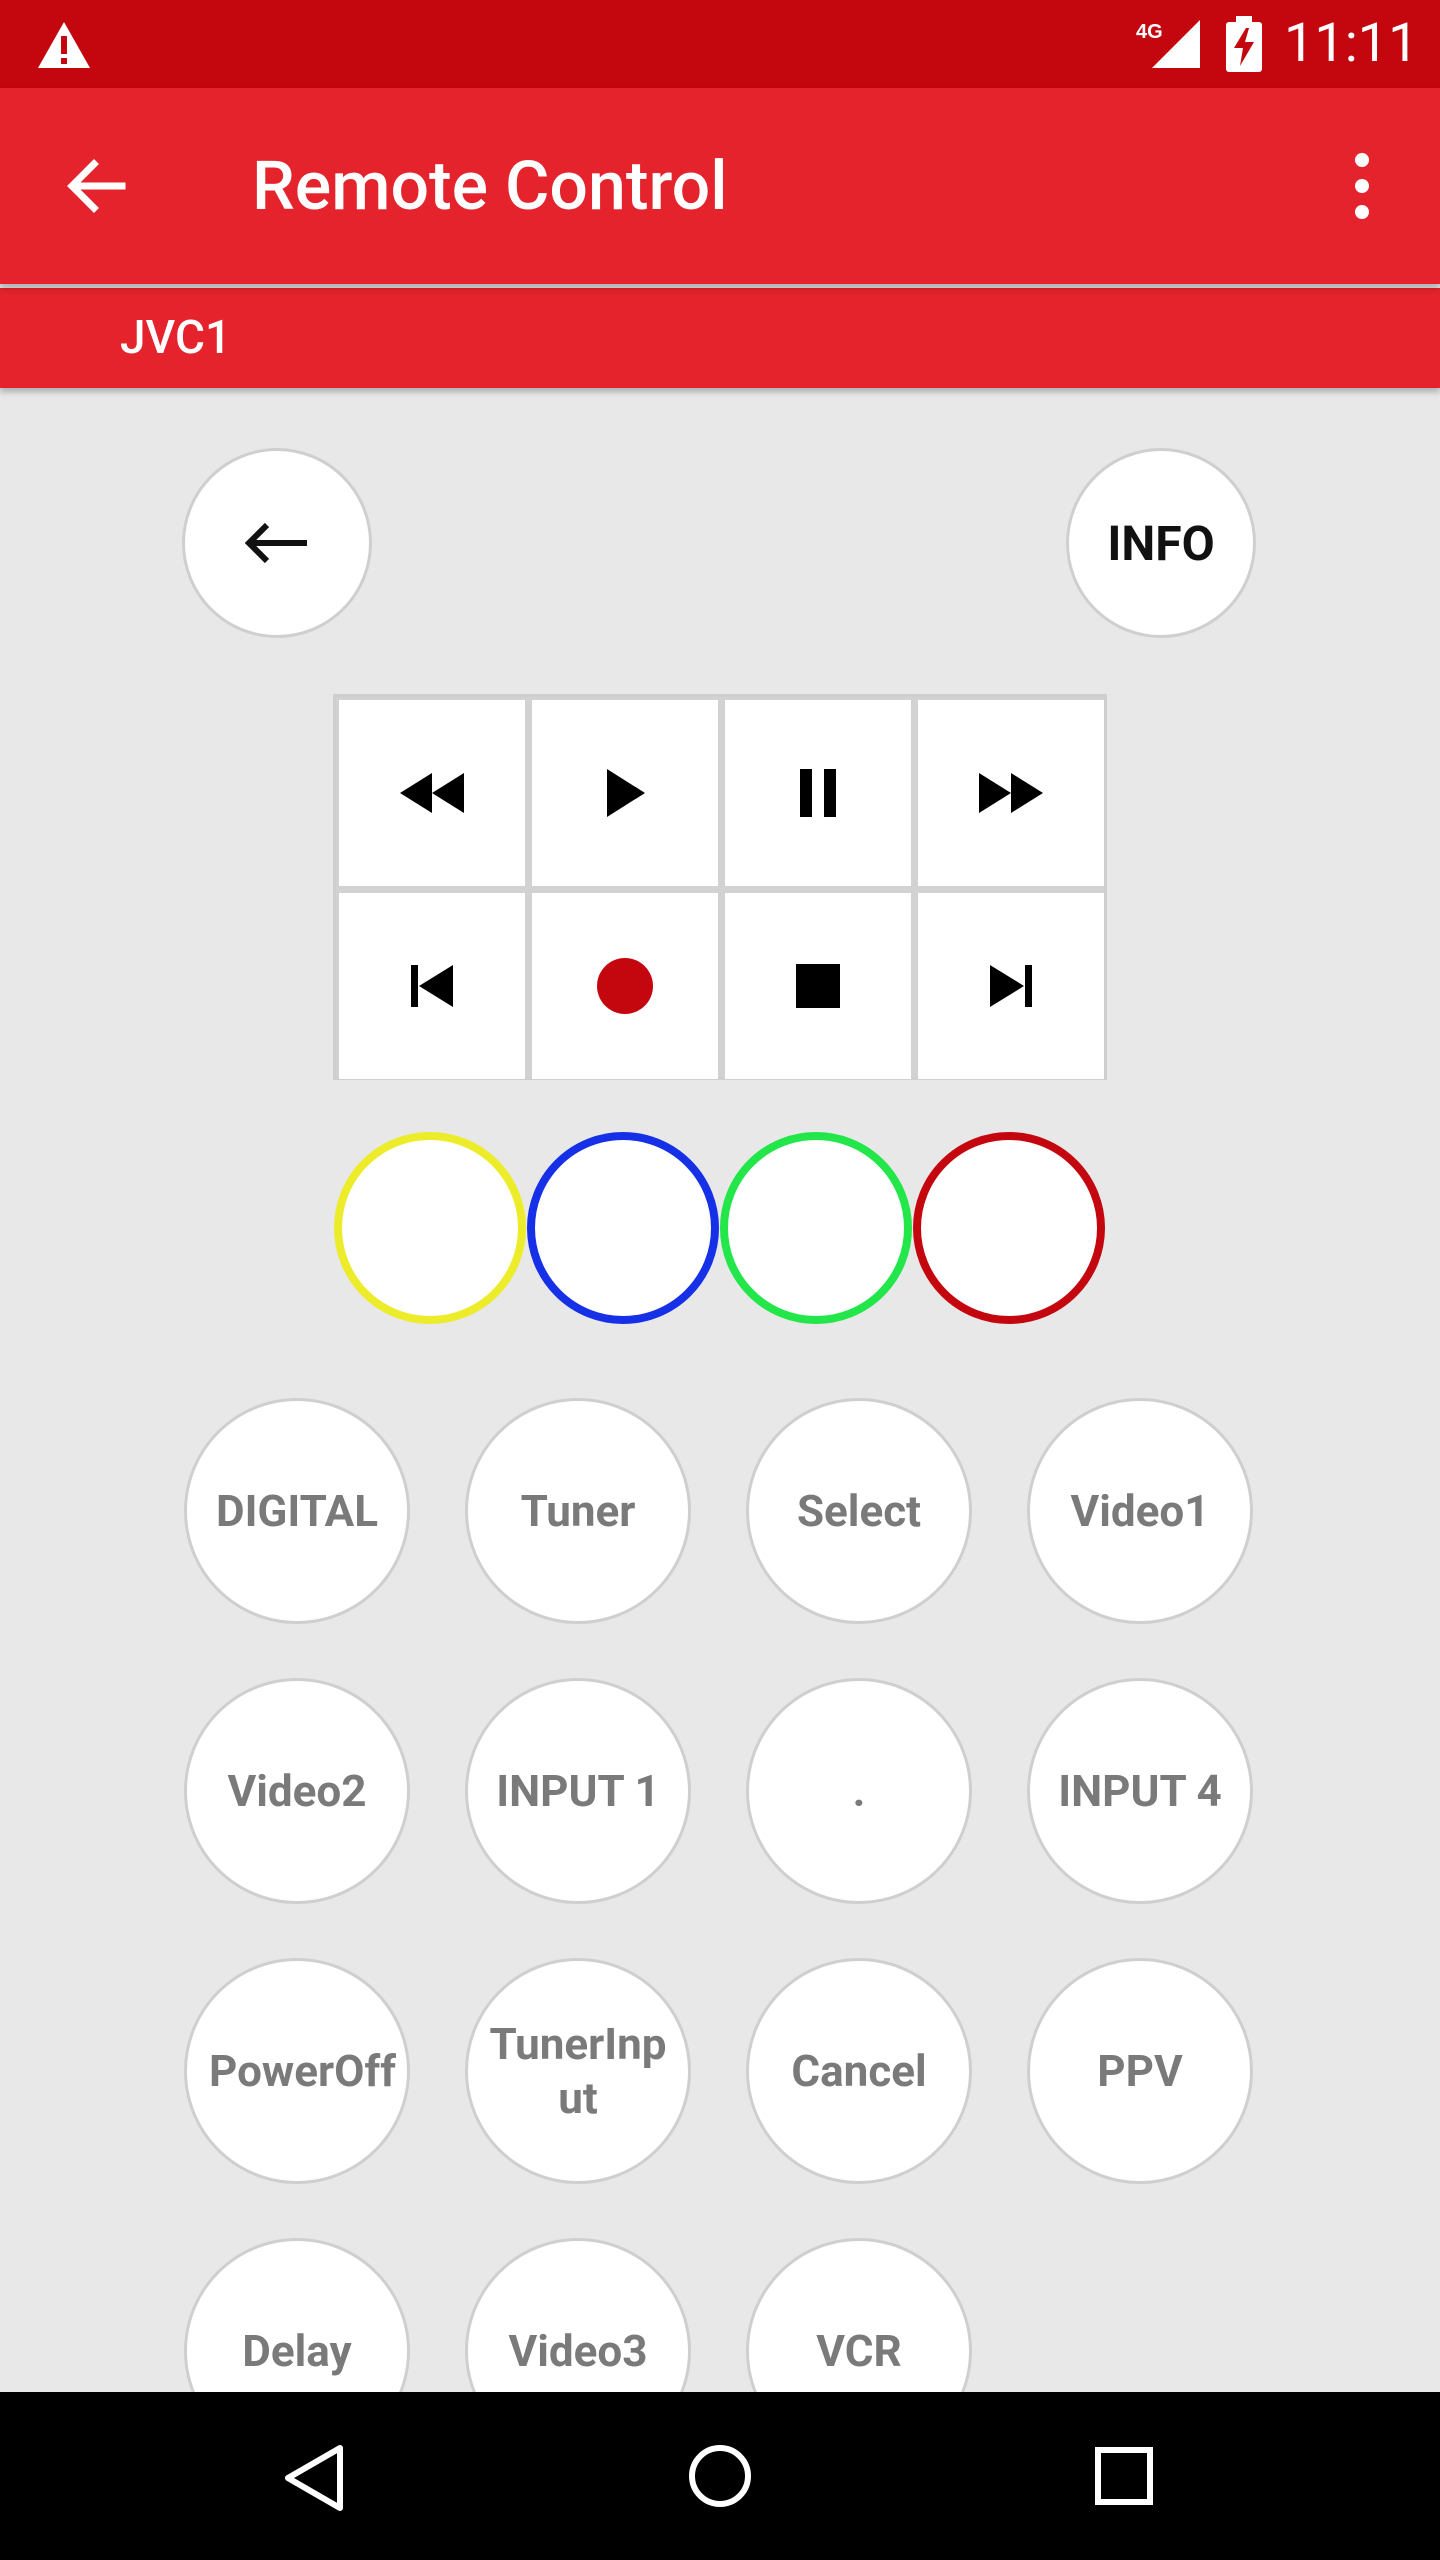 This screenshot has width=1440, height=2560. I want to click on input1-button: INPUT 1, so click(578, 1791).